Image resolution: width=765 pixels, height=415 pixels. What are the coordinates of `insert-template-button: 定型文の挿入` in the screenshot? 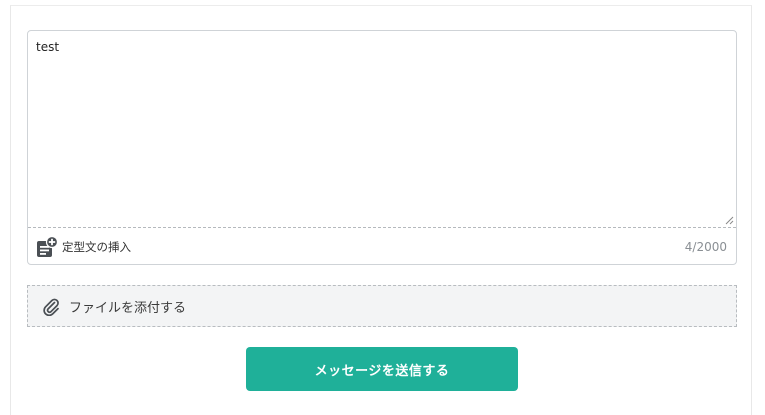 It's located at (83, 247).